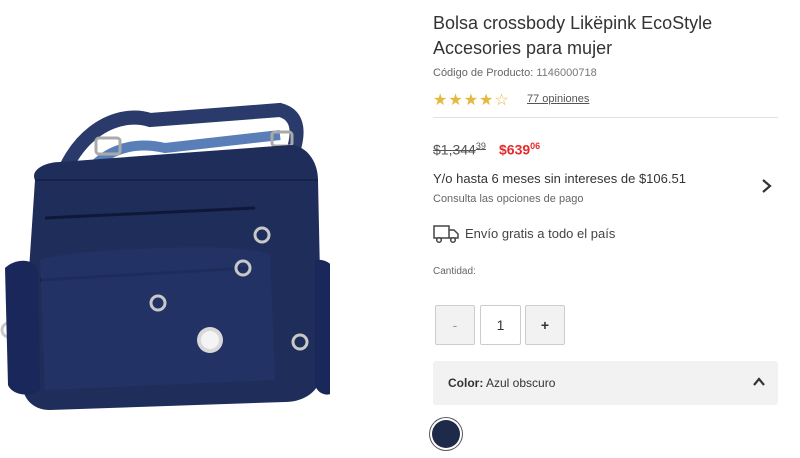 This screenshot has height=458, width=800. What do you see at coordinates (446, 434) in the screenshot?
I see `color-swatch-azul-obscuro` at bounding box center [446, 434].